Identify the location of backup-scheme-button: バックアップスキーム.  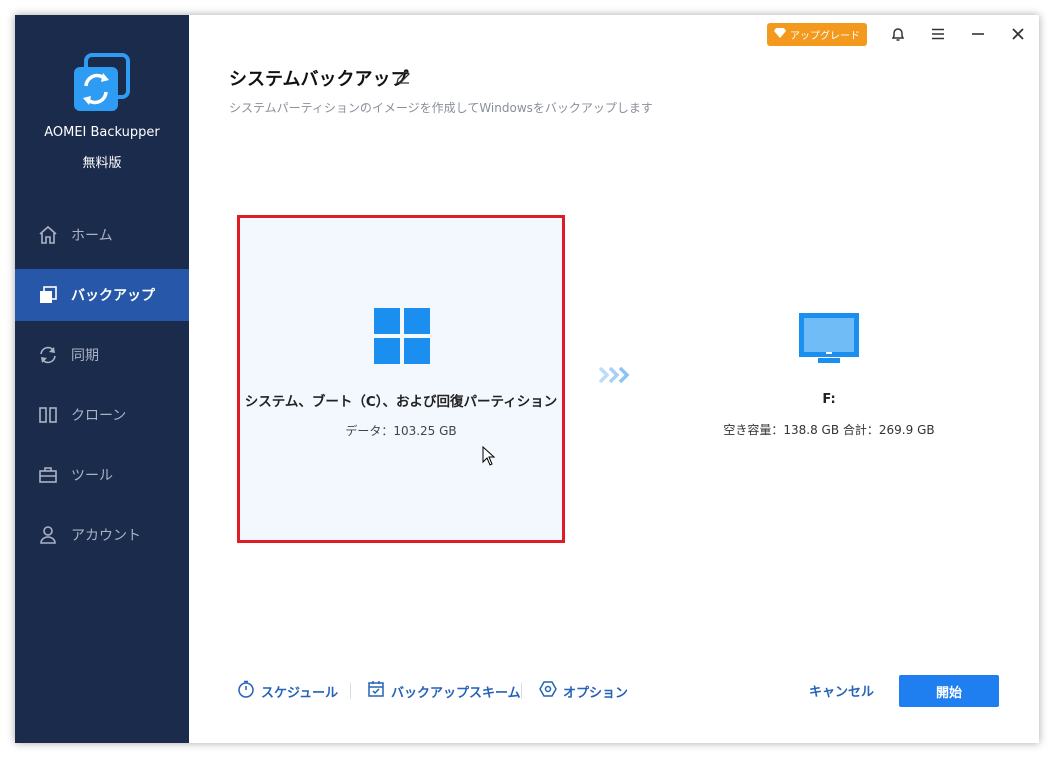
(444, 691).